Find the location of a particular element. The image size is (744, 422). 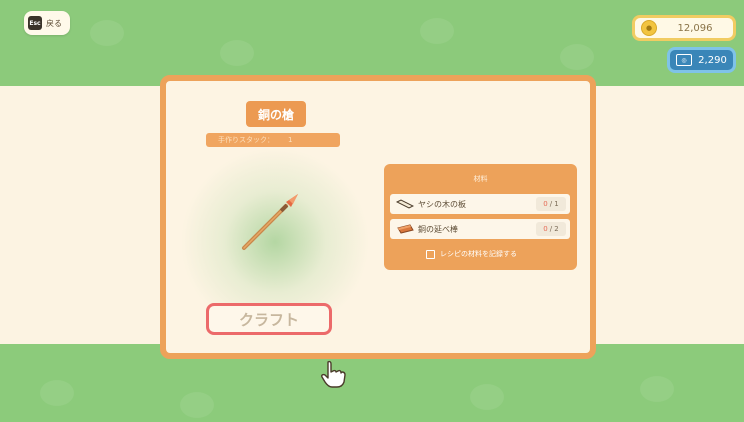

stack-count: 1 is located at coordinates (290, 140).